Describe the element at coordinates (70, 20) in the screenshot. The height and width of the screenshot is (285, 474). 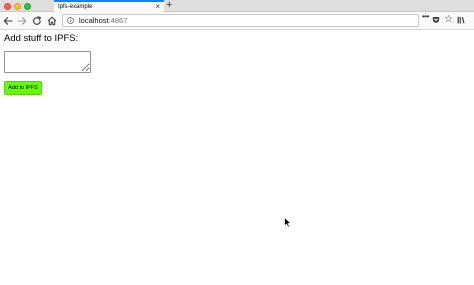
I see `info-icon` at that location.